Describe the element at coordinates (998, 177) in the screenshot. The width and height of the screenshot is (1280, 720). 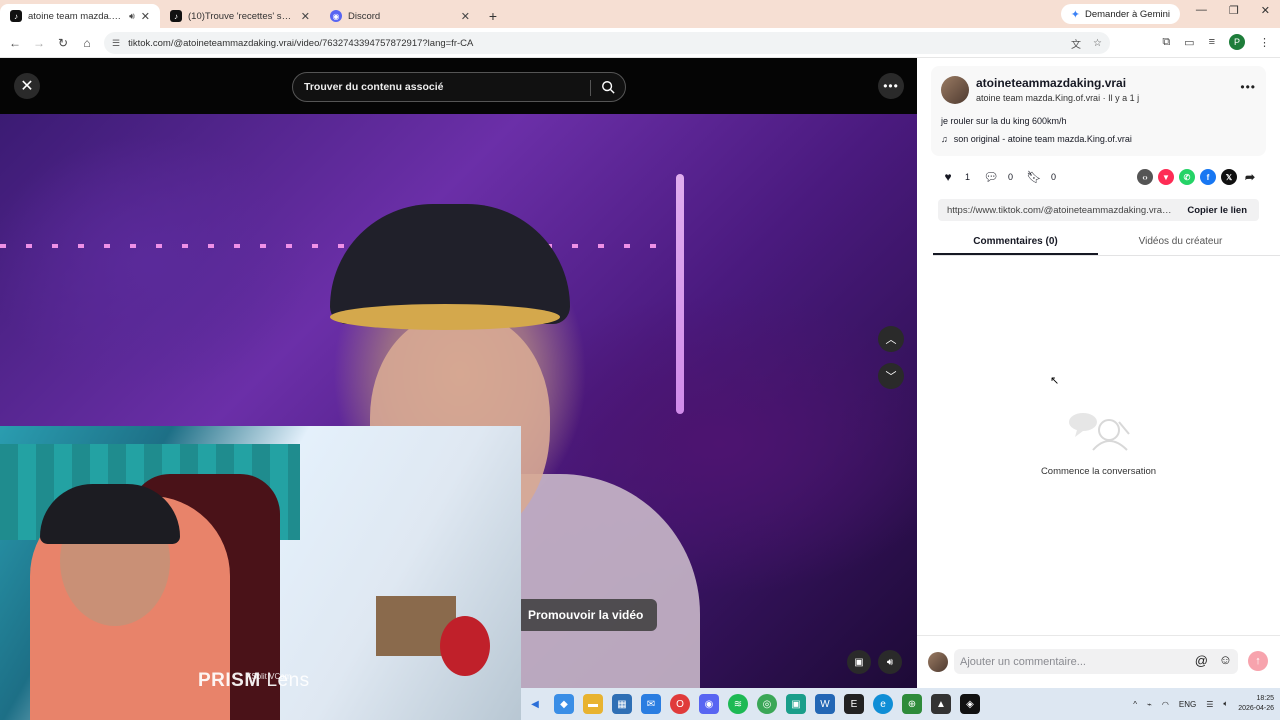
I see `comment-button: 💬︎ 0` at that location.